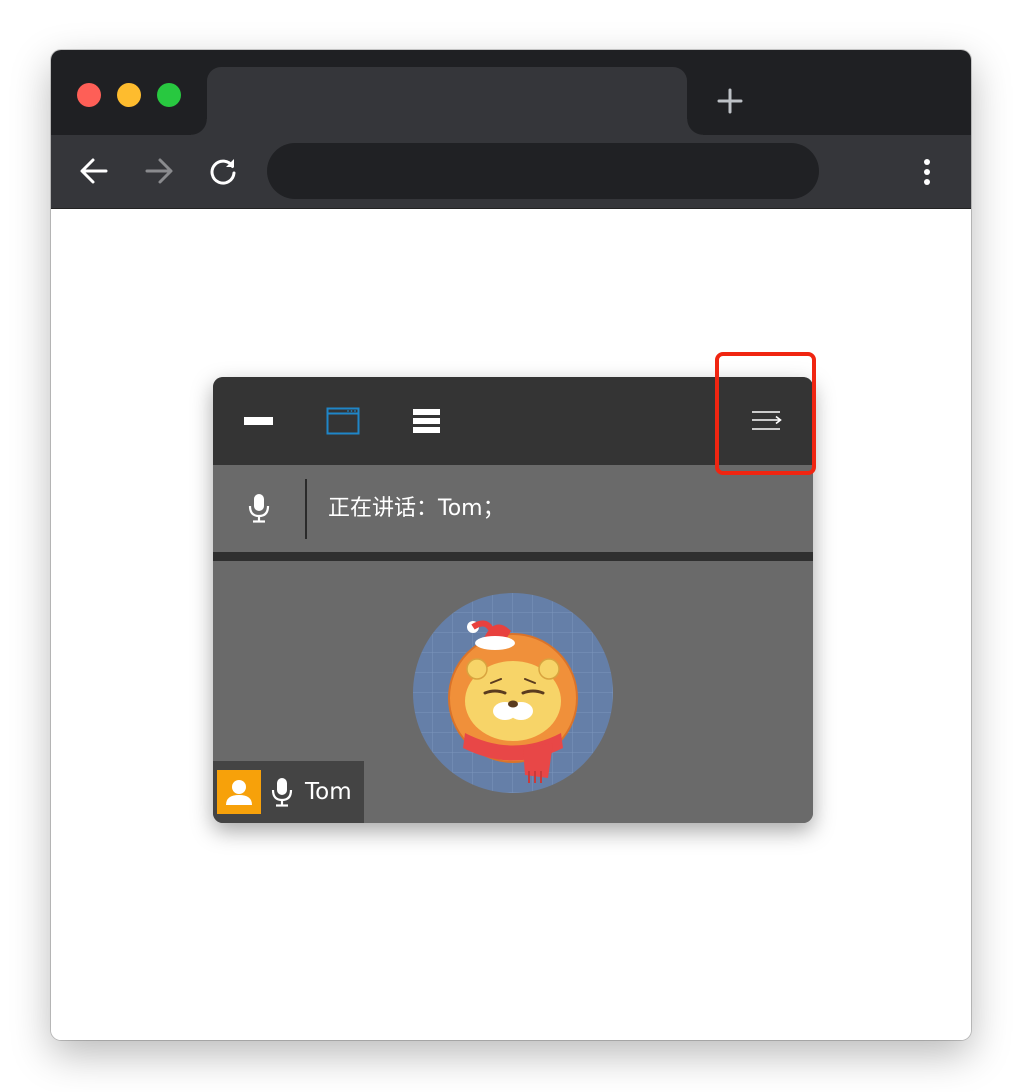 The image size is (1022, 1092). Describe the element at coordinates (328, 792) in the screenshot. I see `participant-name: Tom` at that location.